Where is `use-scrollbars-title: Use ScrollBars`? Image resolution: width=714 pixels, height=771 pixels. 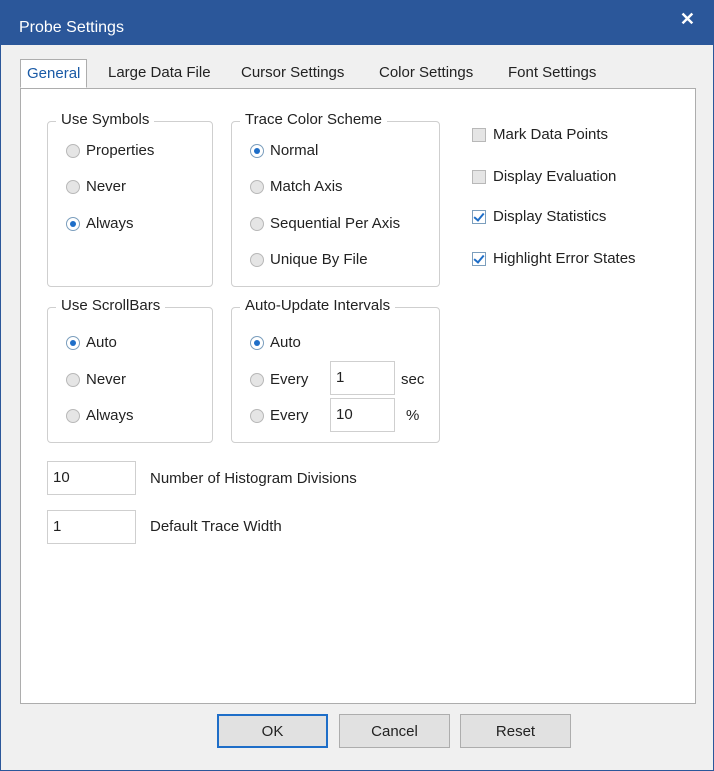
use-scrollbars-title: Use ScrollBars is located at coordinates (111, 305).